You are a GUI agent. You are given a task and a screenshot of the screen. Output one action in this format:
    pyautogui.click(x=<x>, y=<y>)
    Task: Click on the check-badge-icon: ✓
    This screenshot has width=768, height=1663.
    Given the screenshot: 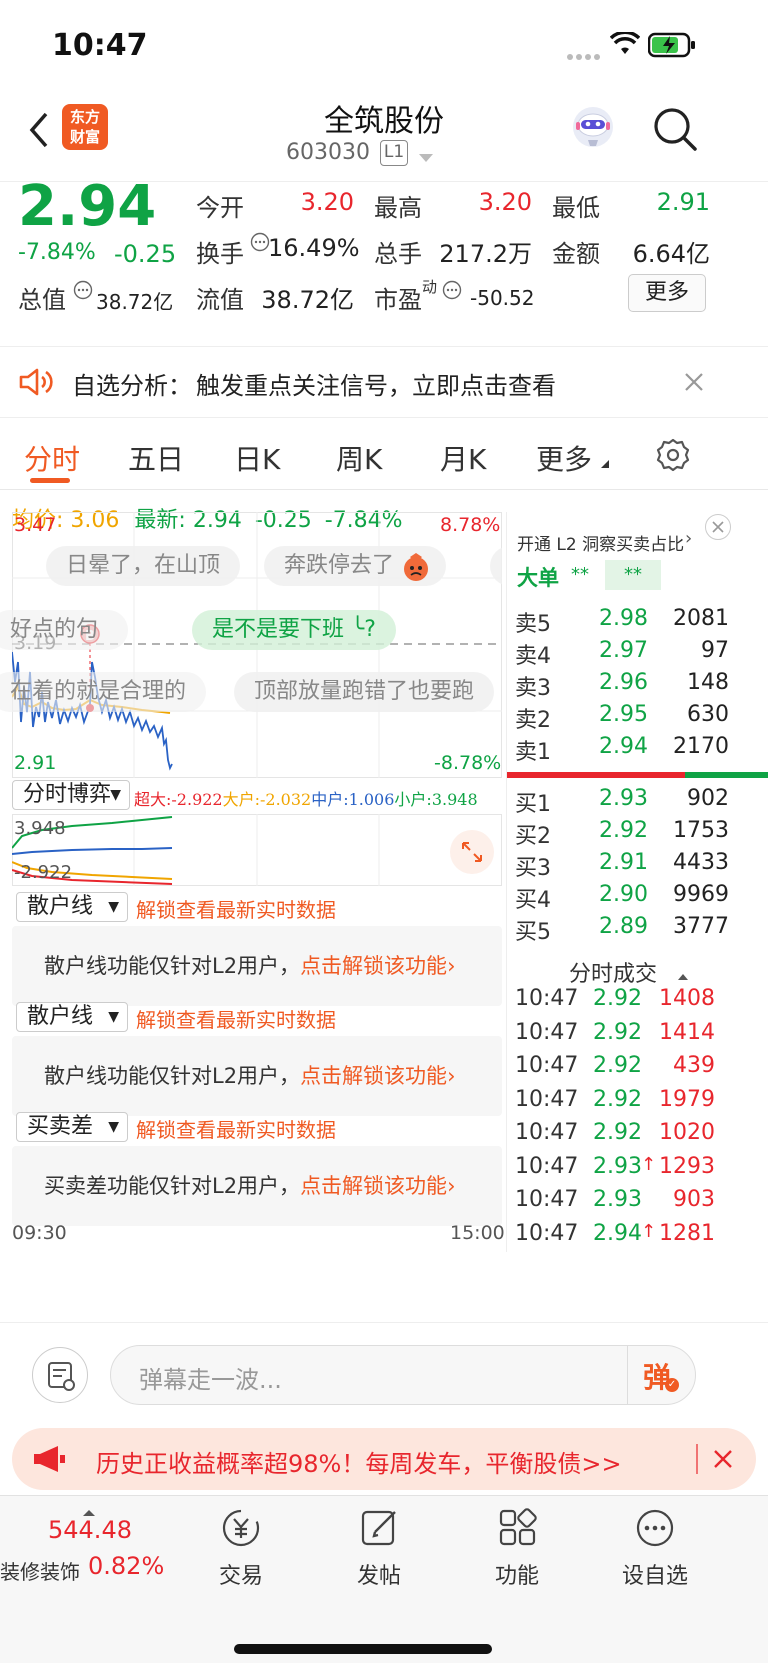 What is the action you would take?
    pyautogui.click(x=672, y=1385)
    